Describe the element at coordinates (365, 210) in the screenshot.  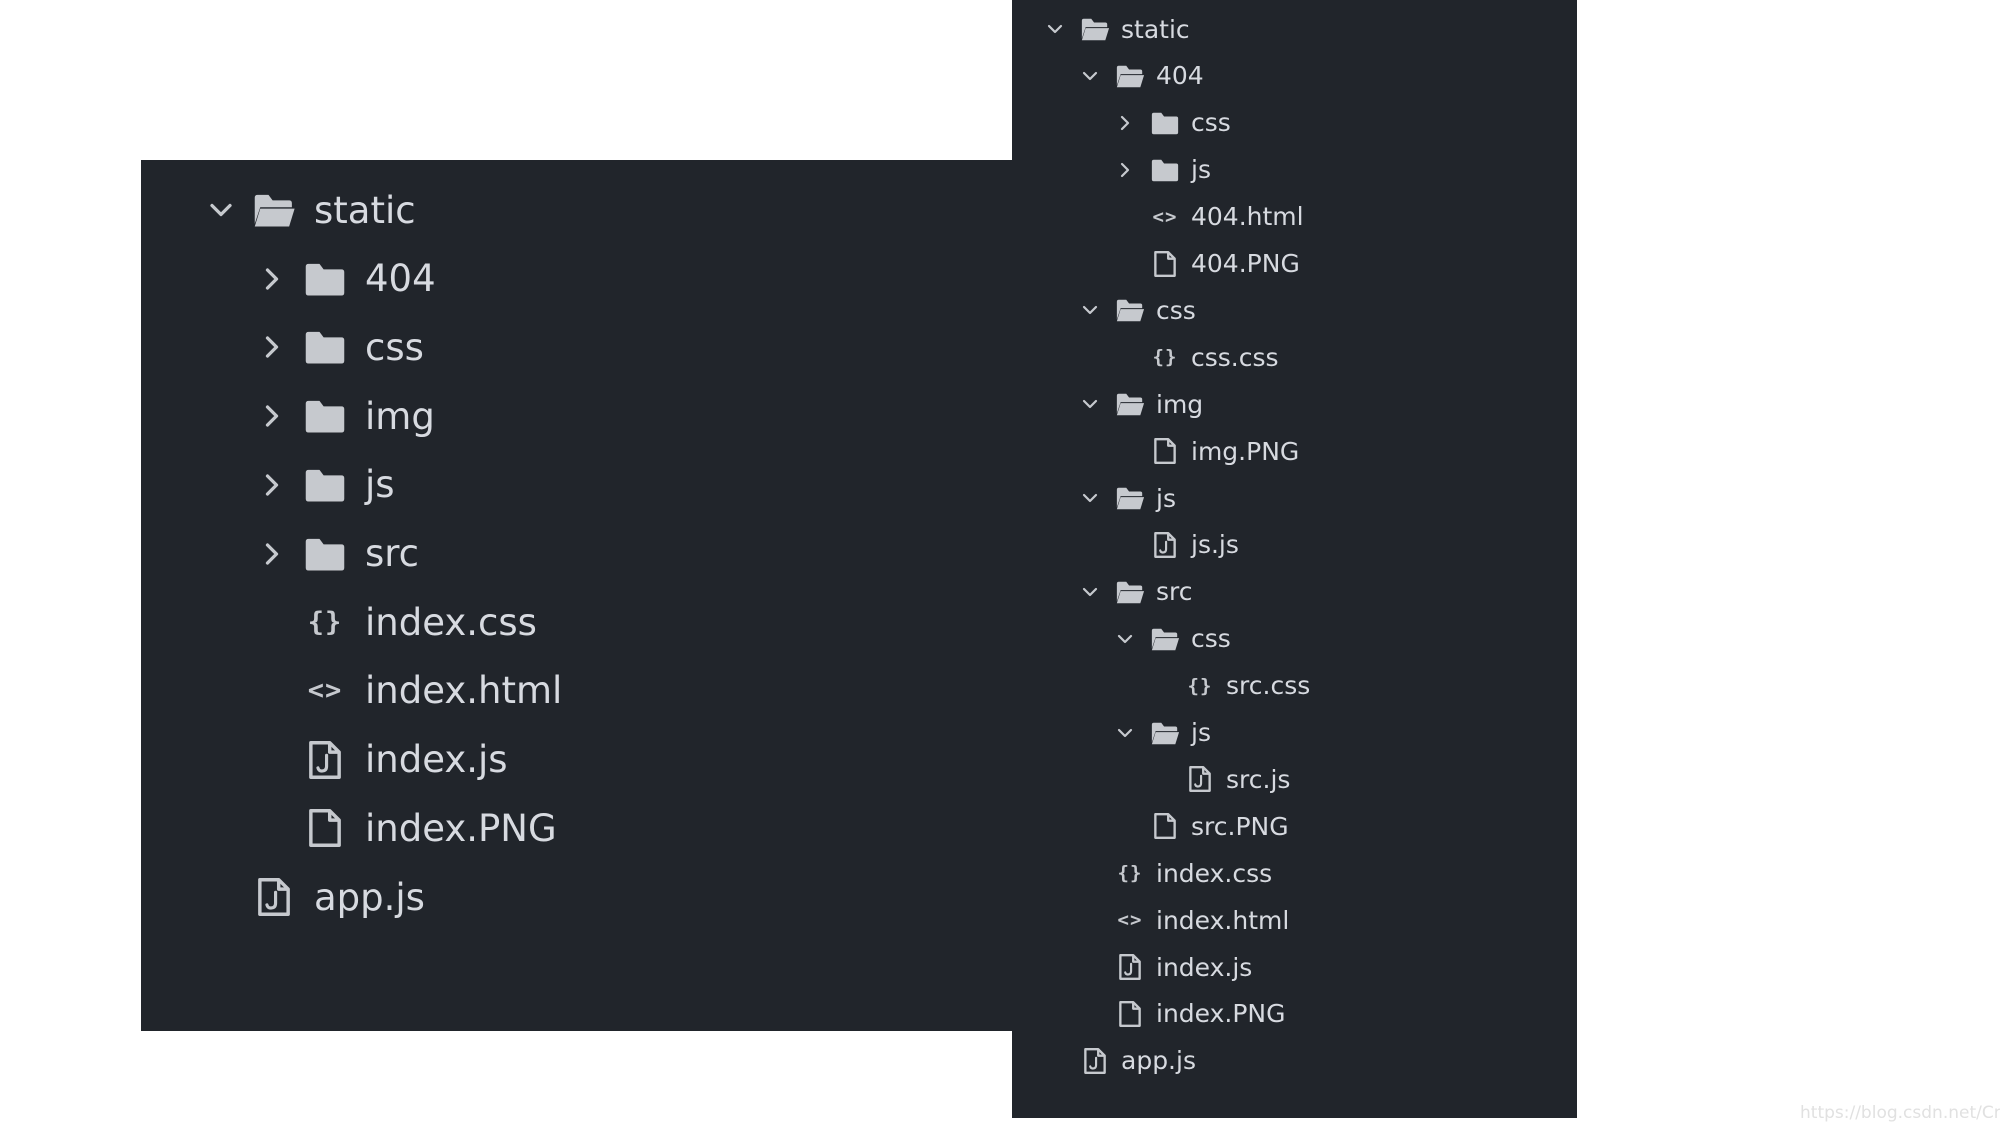
I see `tree-item-label: static` at that location.